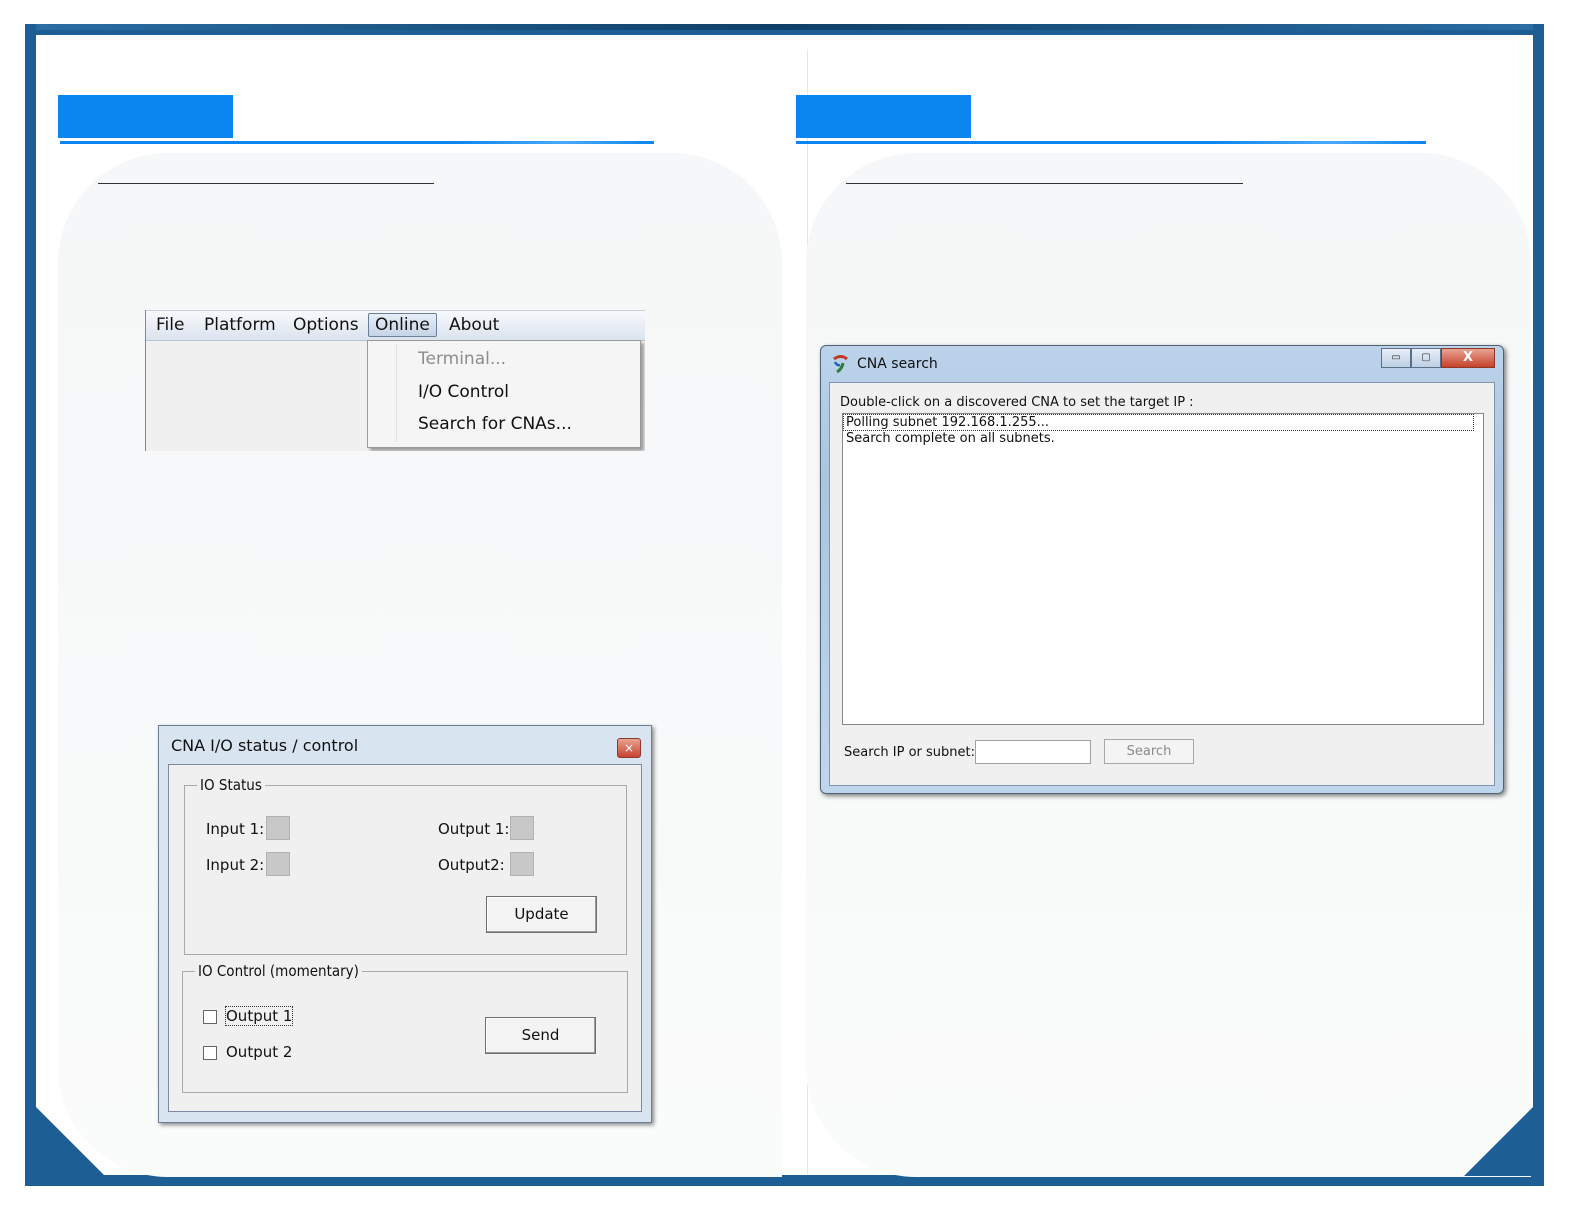  Describe the element at coordinates (259, 1016) in the screenshot. I see `output1-checkbox-label: Output 1` at that location.